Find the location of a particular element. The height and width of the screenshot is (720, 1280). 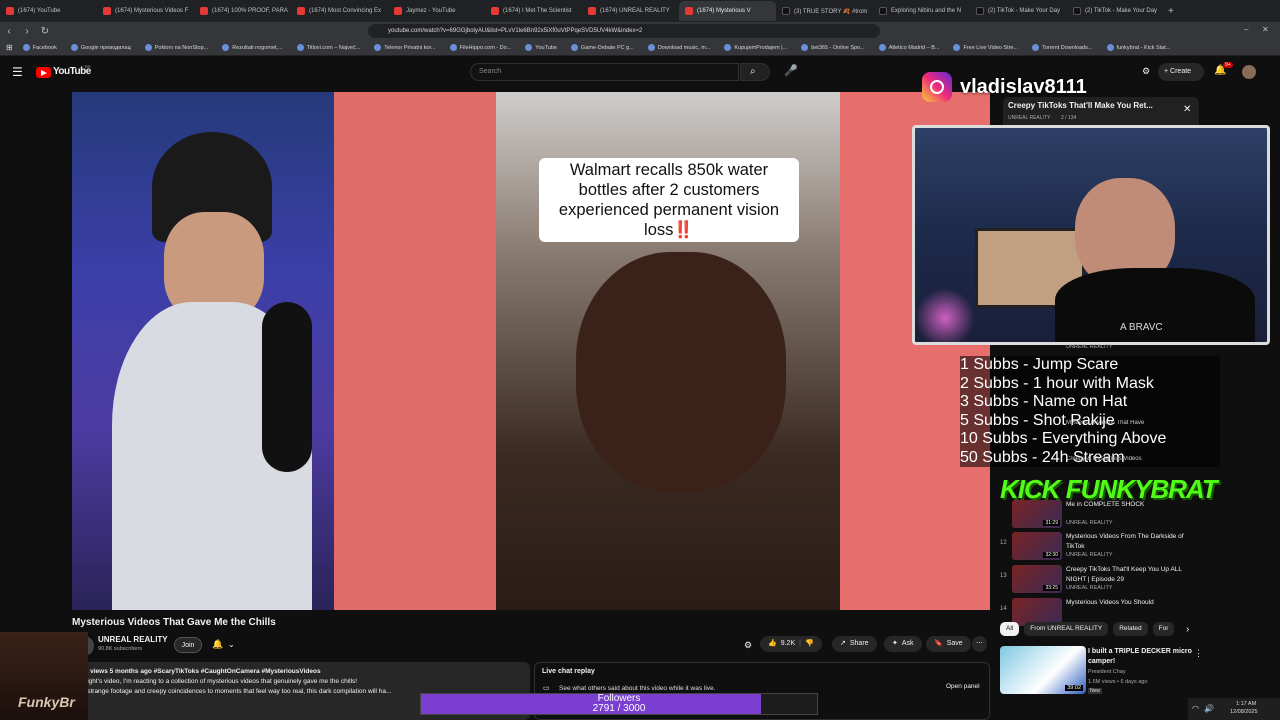

close-icon: ✕ is located at coordinates (1187, 109).